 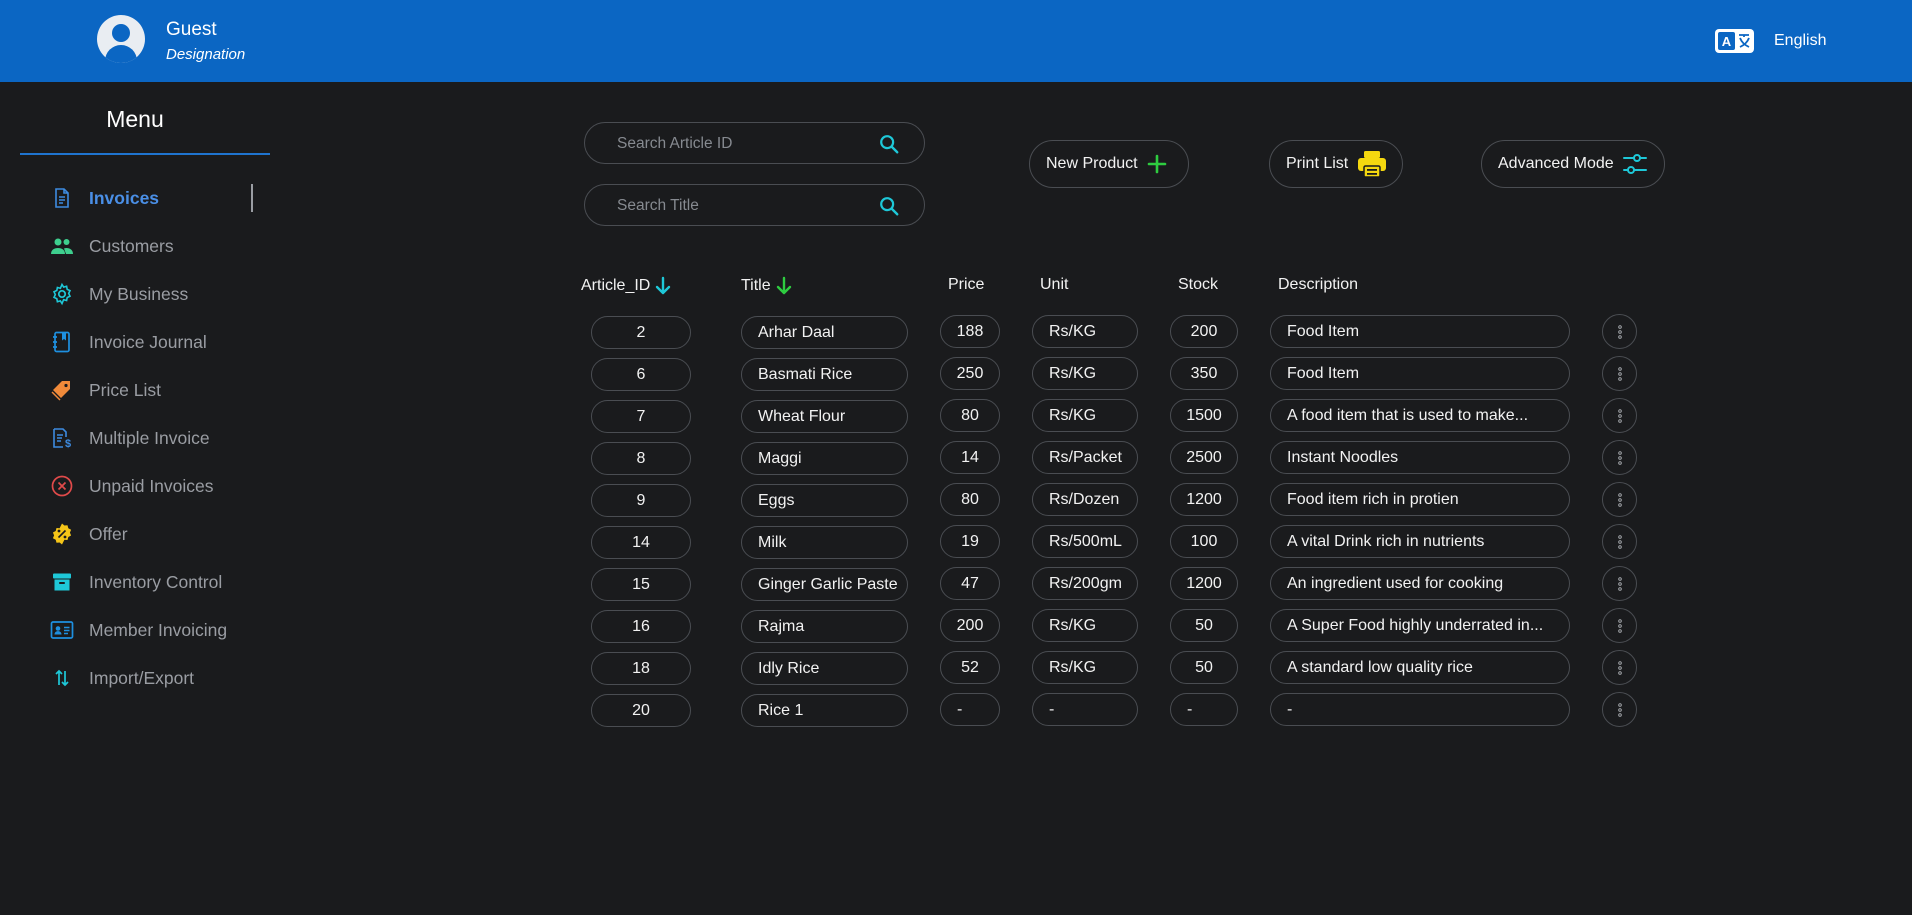 What do you see at coordinates (1800, 41) in the screenshot?
I see `language-selector: English` at bounding box center [1800, 41].